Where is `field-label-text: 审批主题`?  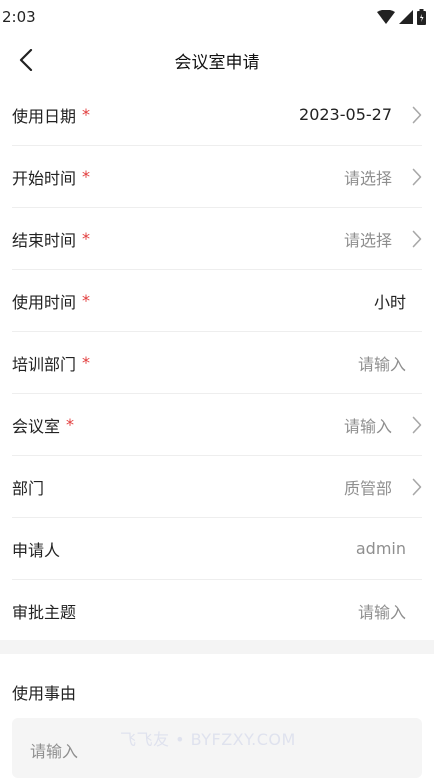
field-label-text: 审批主题 is located at coordinates (44, 612).